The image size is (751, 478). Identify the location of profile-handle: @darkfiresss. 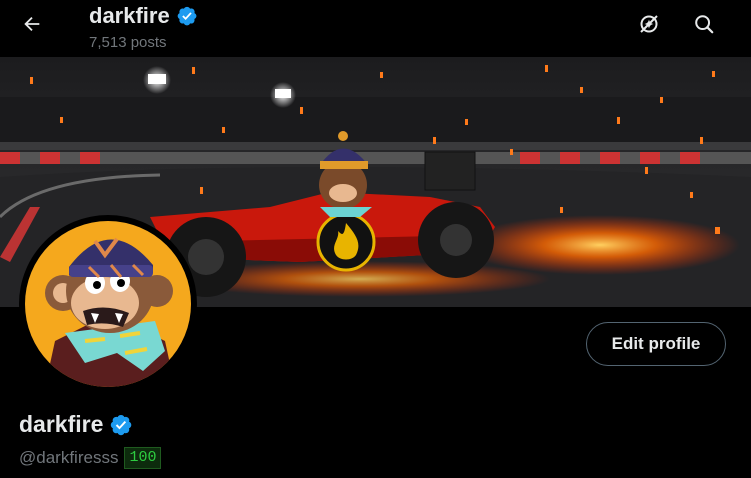
(69, 457).